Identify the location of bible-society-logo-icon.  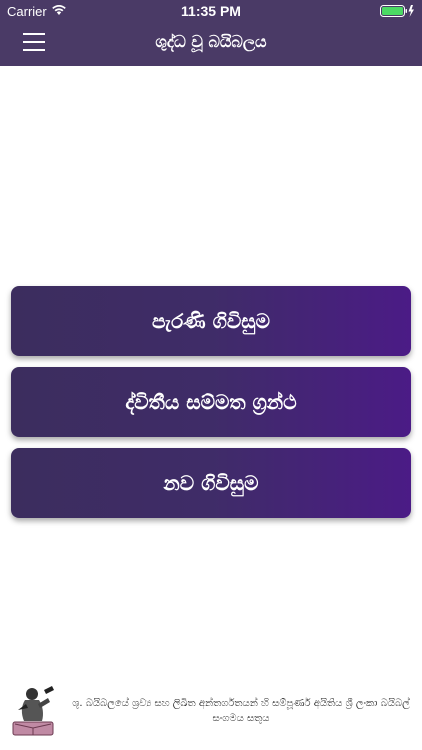
(33, 711).